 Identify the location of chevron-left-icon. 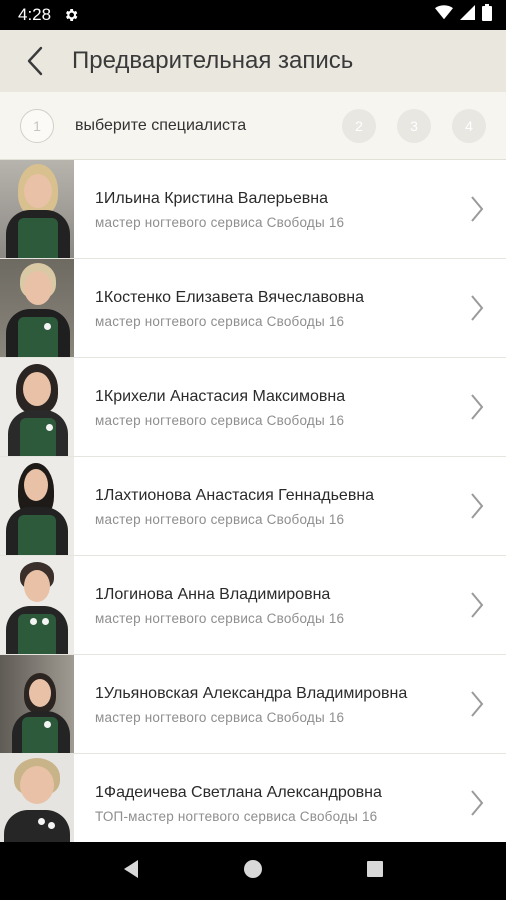
(35, 61).